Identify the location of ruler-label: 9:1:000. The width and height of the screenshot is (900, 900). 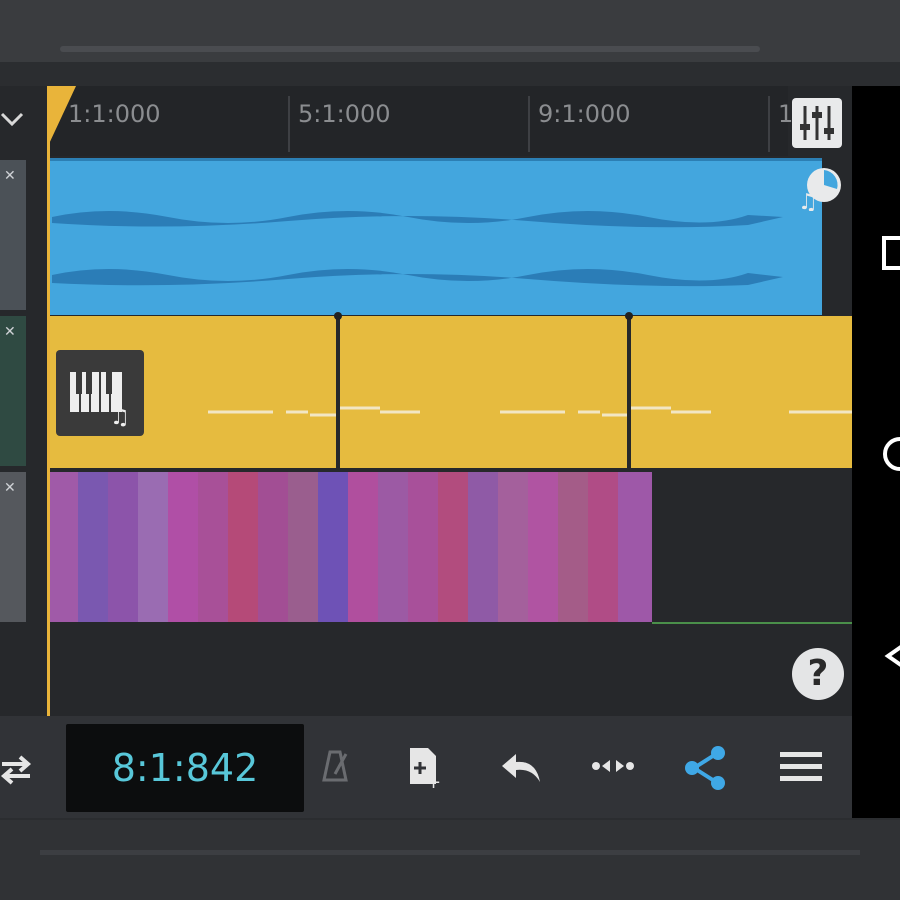
(584, 114).